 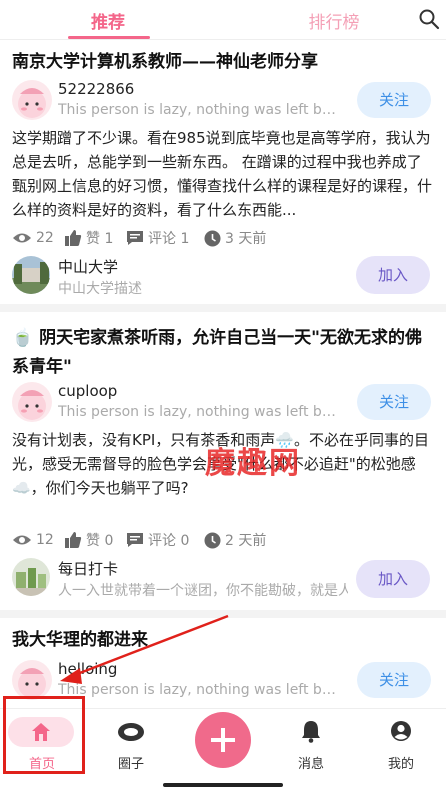 What do you see at coordinates (88, 266) in the screenshot?
I see `group-name: 中山大学` at bounding box center [88, 266].